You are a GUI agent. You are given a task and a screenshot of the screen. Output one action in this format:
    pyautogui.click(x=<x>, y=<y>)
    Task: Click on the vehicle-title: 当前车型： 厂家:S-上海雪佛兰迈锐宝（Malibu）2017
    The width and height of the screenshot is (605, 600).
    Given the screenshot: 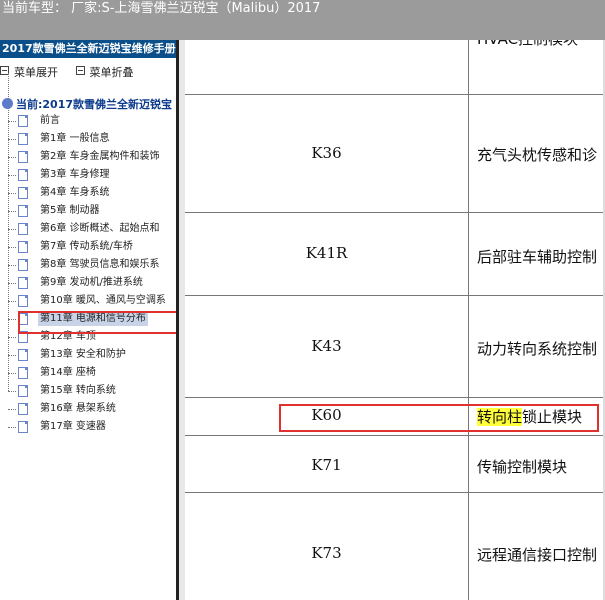 What is the action you would take?
    pyautogui.click(x=161, y=8)
    